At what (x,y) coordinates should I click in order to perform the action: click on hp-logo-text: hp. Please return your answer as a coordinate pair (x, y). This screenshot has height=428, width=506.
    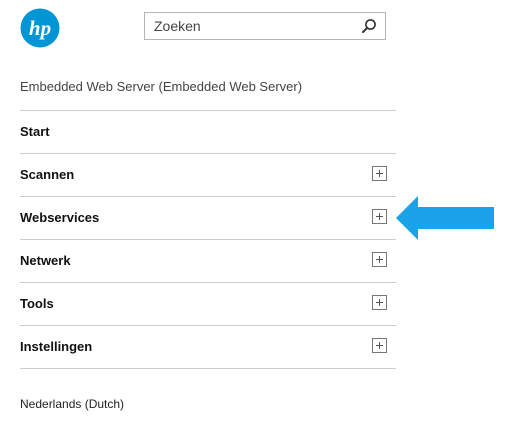
    Looking at the image, I should click on (40, 28).